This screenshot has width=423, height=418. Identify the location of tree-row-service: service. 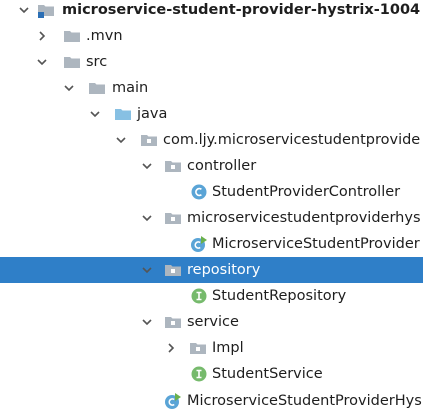
(211, 322).